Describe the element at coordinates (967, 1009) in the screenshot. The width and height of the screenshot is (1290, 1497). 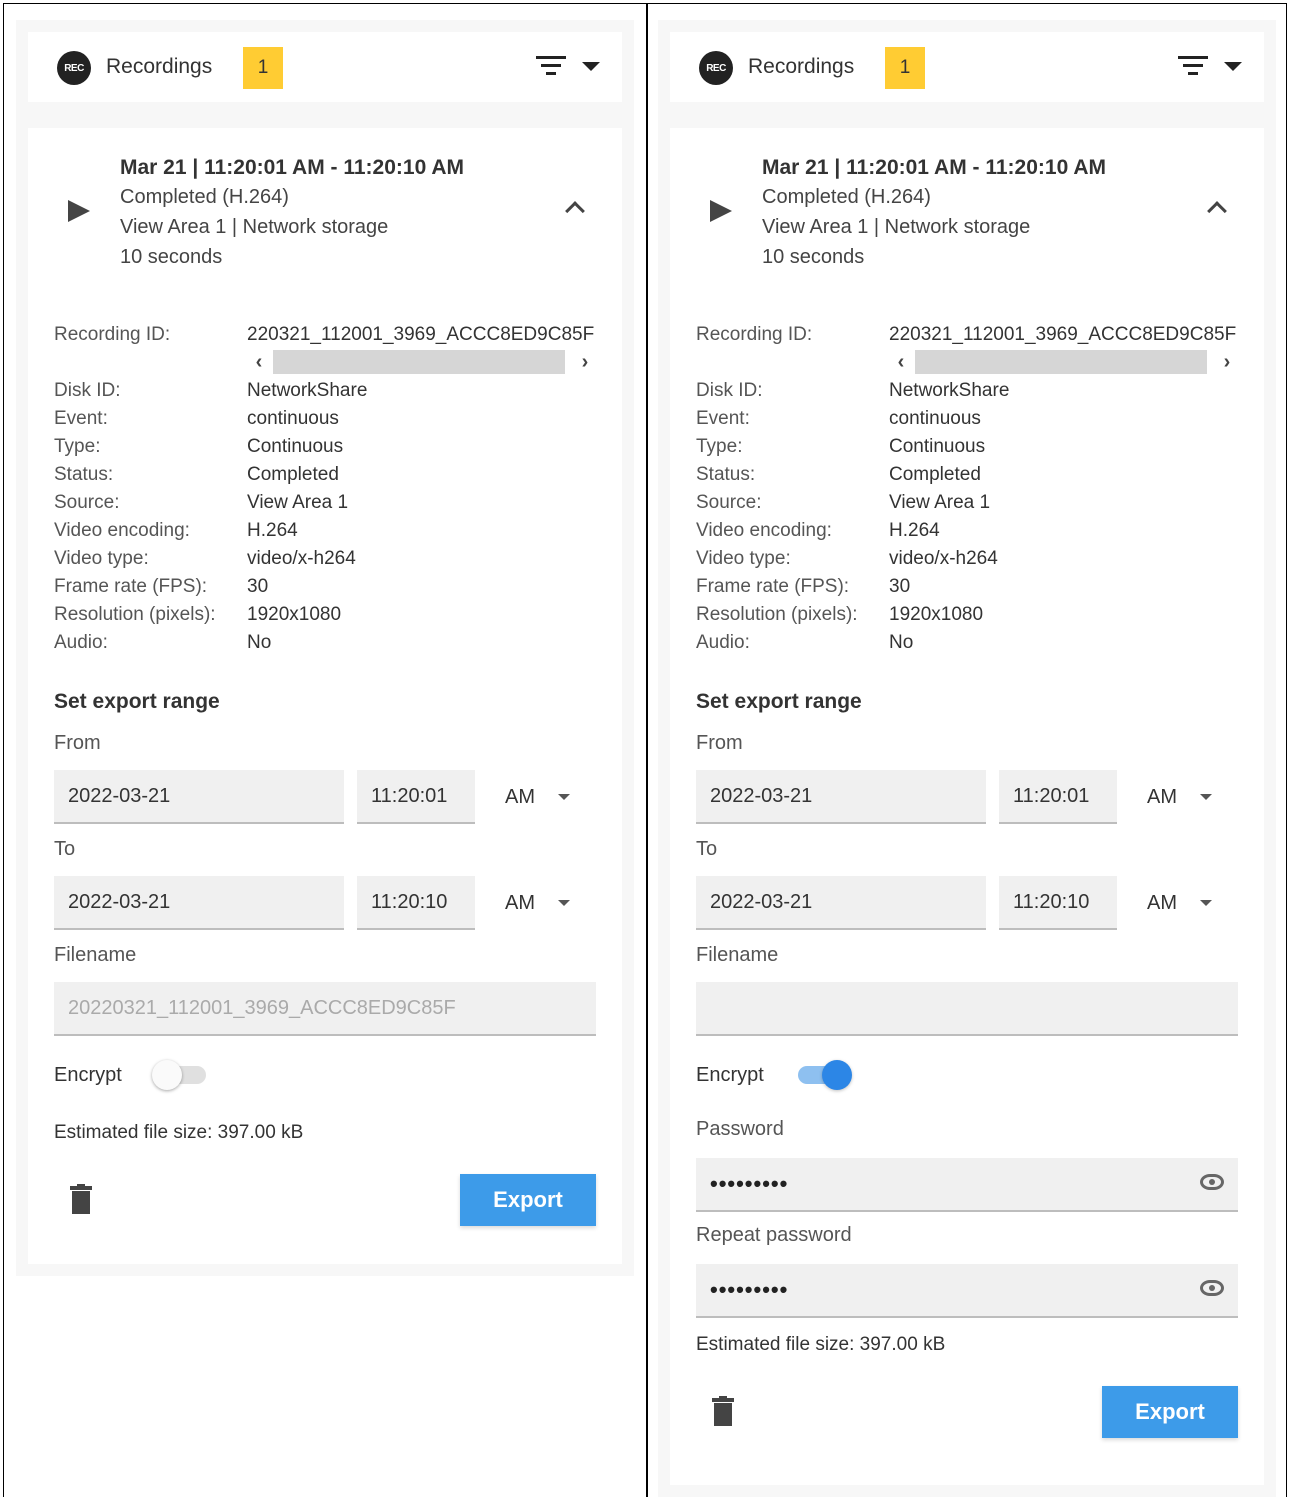
I see `filename-input` at that location.